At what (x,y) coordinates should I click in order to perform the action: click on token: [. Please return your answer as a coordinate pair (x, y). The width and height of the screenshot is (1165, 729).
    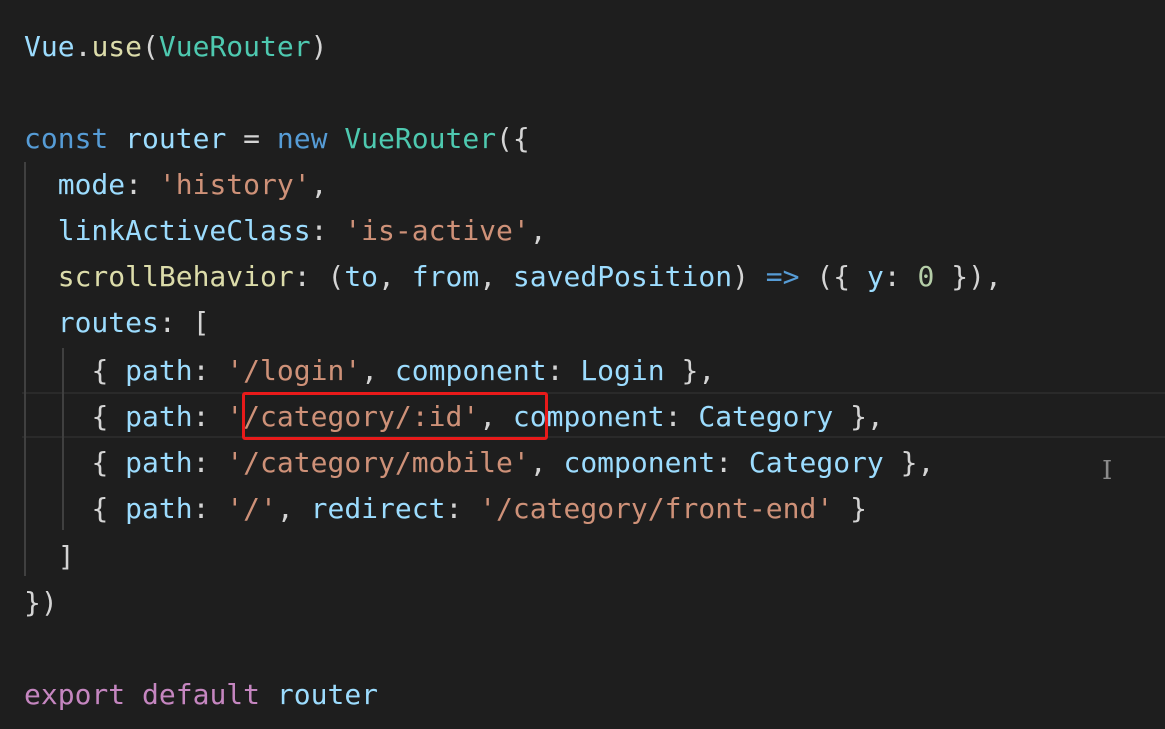
    Looking at the image, I should click on (201, 322).